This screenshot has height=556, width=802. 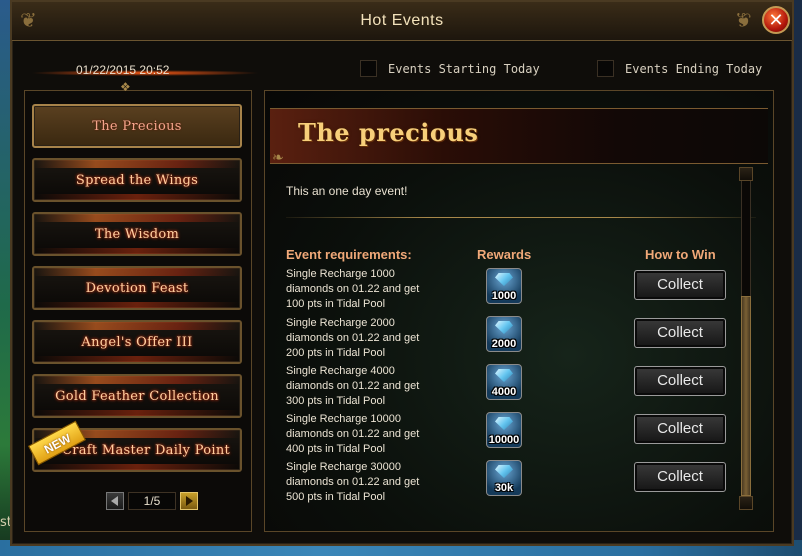 I want to click on reward-diamond-icon: 30k, so click(x=504, y=478).